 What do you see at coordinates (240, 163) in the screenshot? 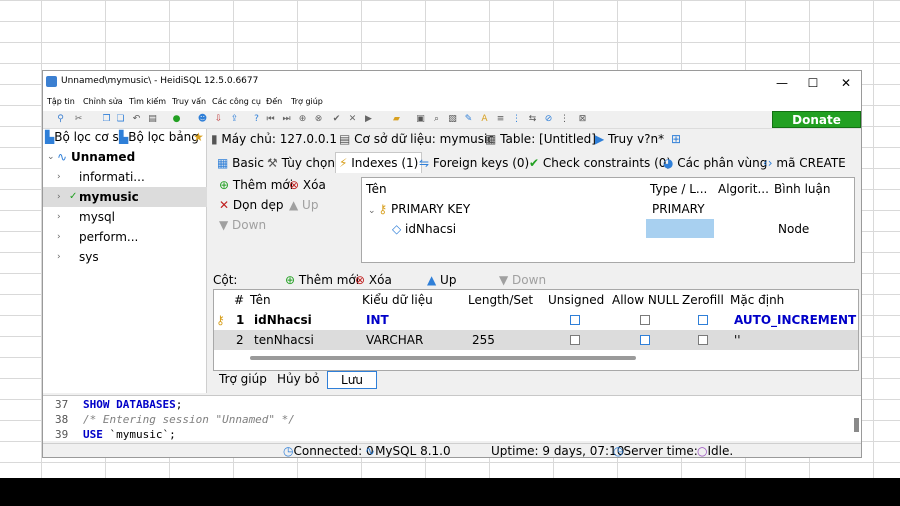
I see `tab-basic: ▦ Basic` at bounding box center [240, 163].